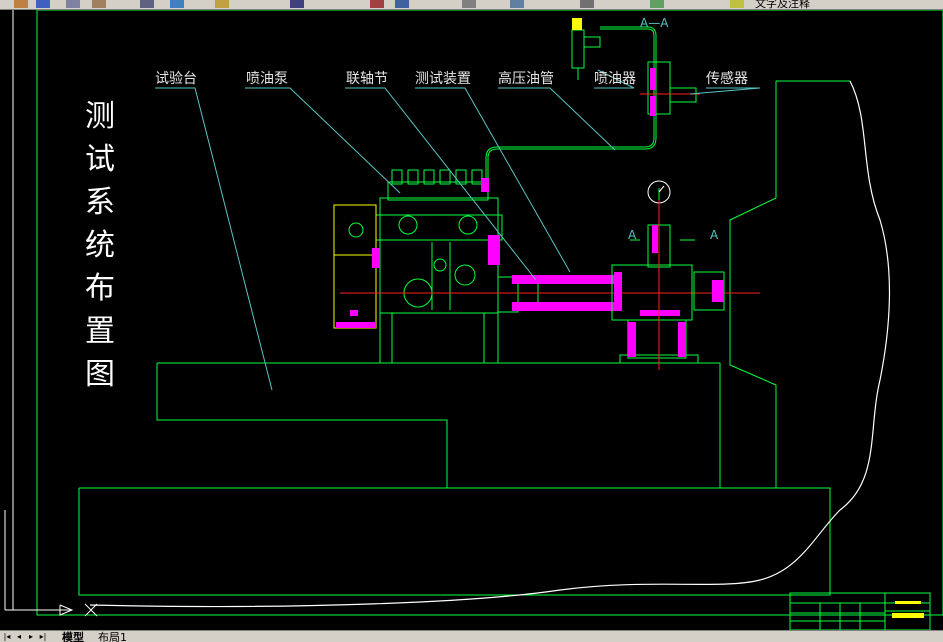 Image resolution: width=943 pixels, height=642 pixels. Describe the element at coordinates (737, 4) in the screenshot. I see `style-icon` at that location.